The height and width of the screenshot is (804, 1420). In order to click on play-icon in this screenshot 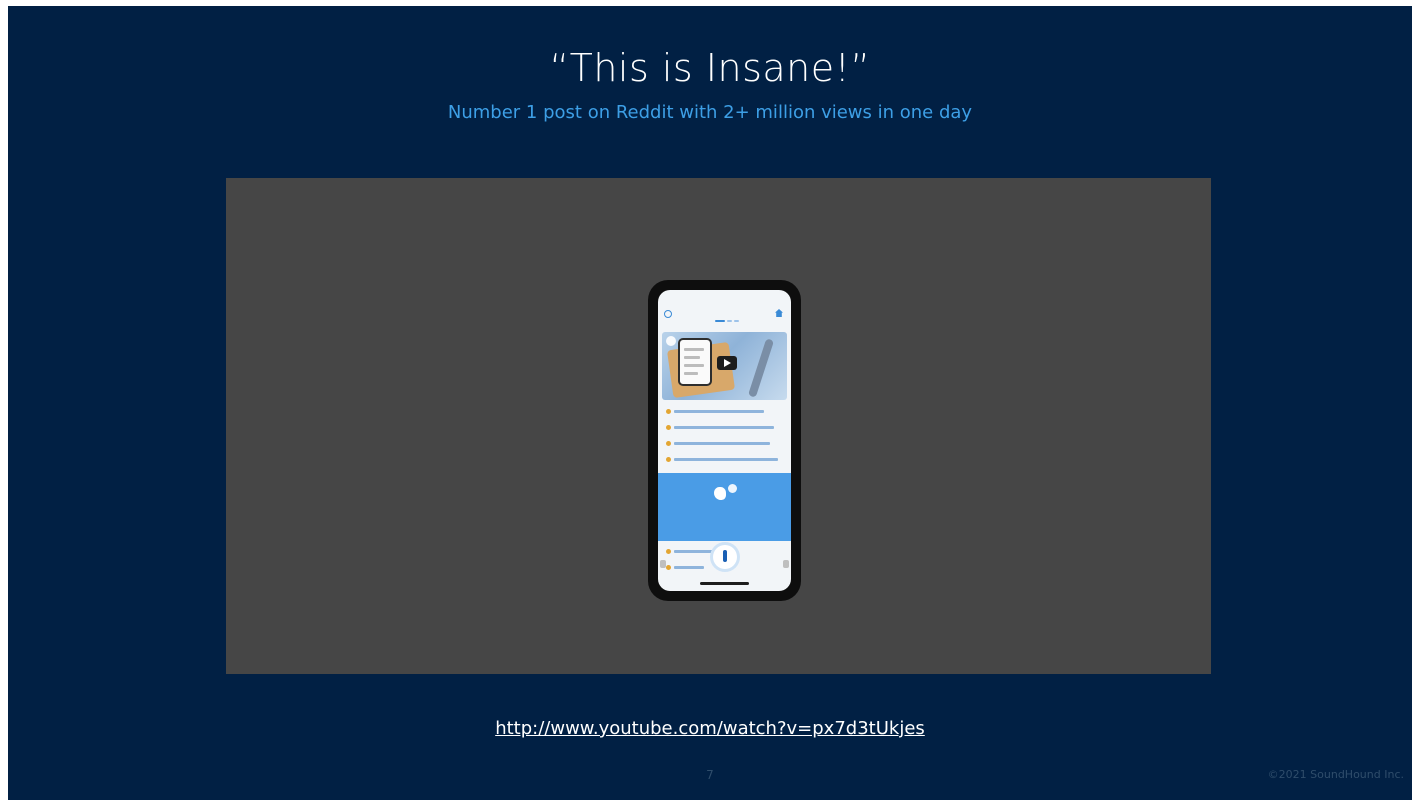, I will do `click(727, 363)`.